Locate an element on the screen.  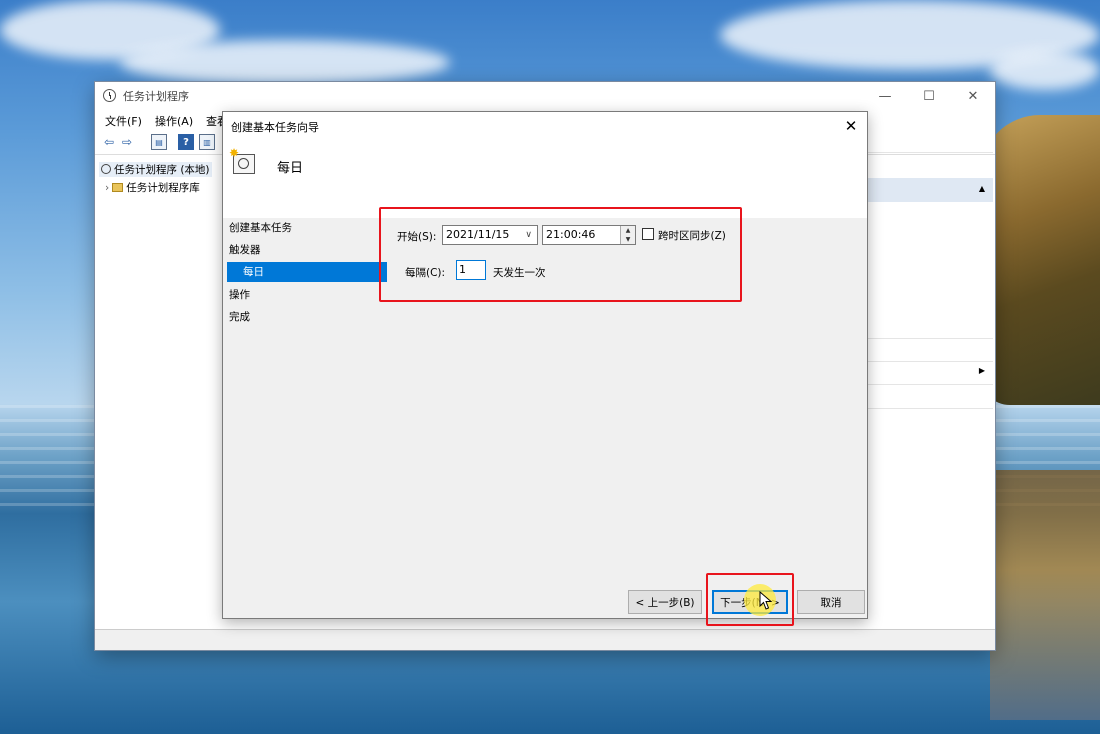
minimize-icon: — is located at coordinates (885, 96).